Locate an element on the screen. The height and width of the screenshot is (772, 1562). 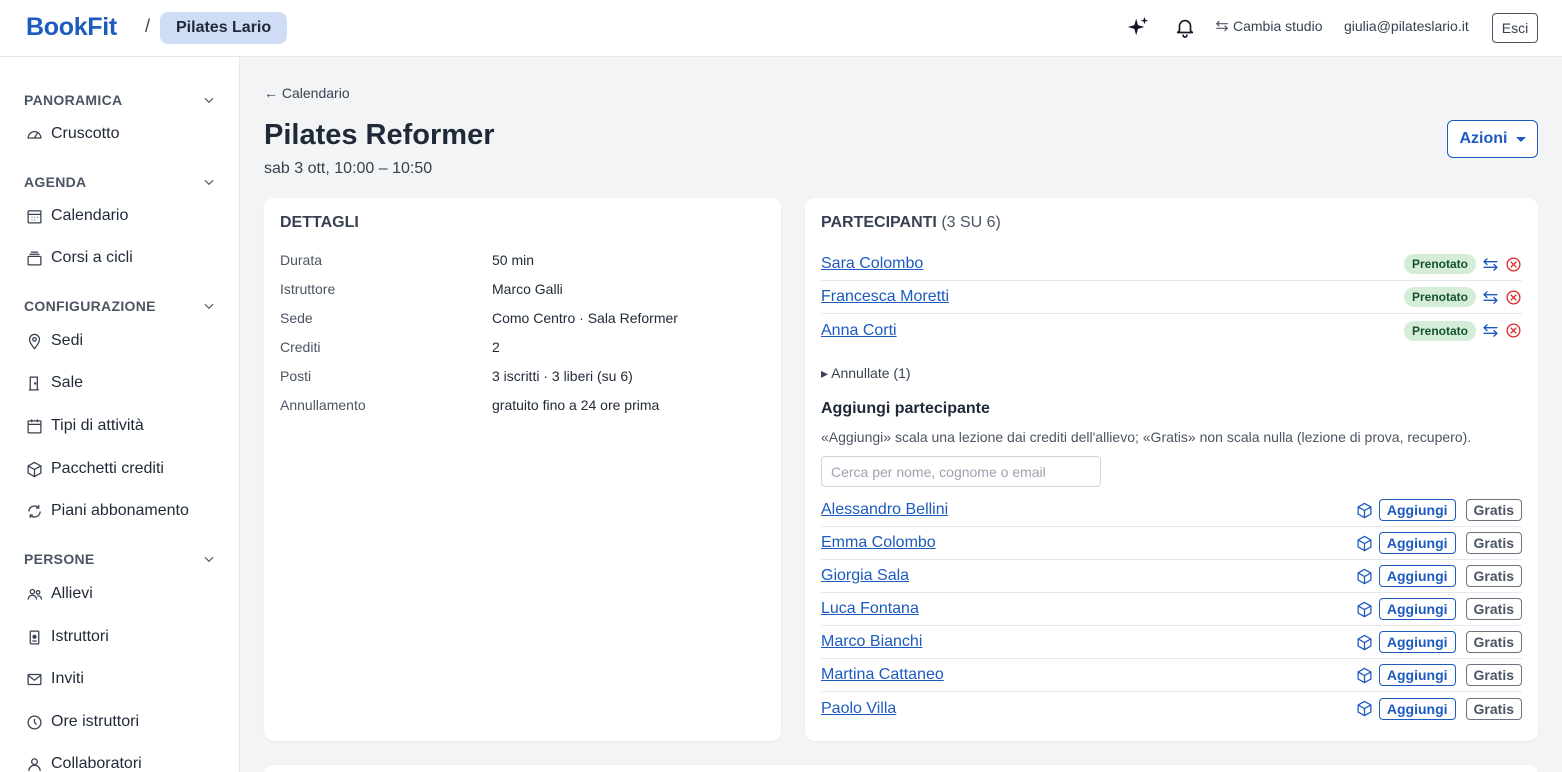
logout-button: Esci is located at coordinates (1515, 28).